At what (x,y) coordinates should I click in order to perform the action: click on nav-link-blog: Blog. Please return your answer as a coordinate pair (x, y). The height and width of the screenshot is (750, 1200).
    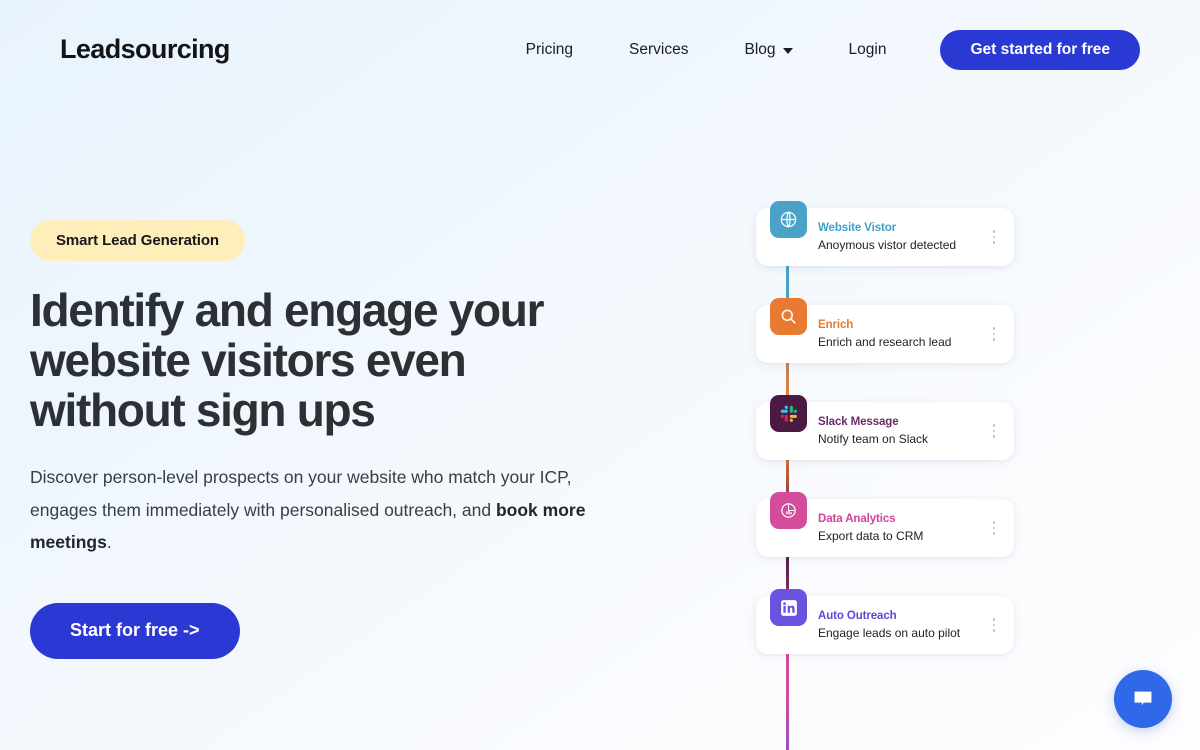
    Looking at the image, I should click on (768, 50).